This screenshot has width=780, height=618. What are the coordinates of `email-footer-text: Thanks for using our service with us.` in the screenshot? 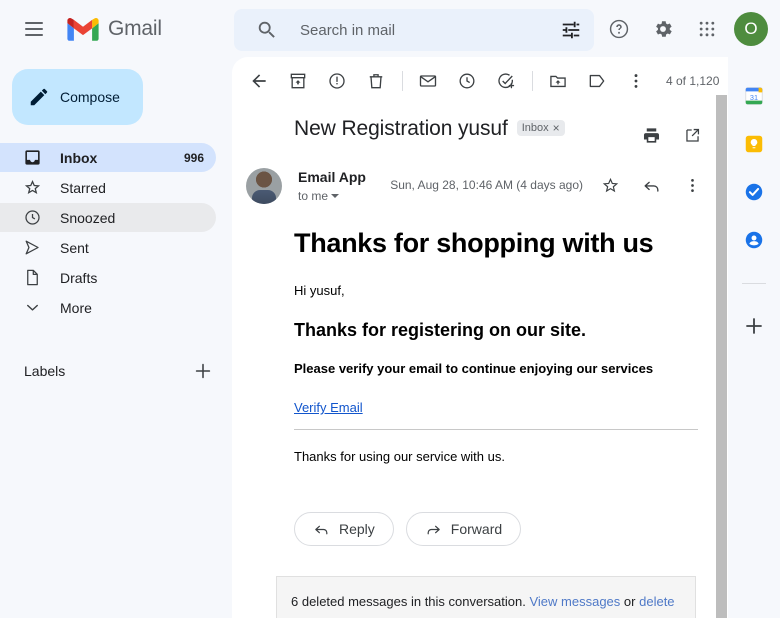 It's located at (399, 456).